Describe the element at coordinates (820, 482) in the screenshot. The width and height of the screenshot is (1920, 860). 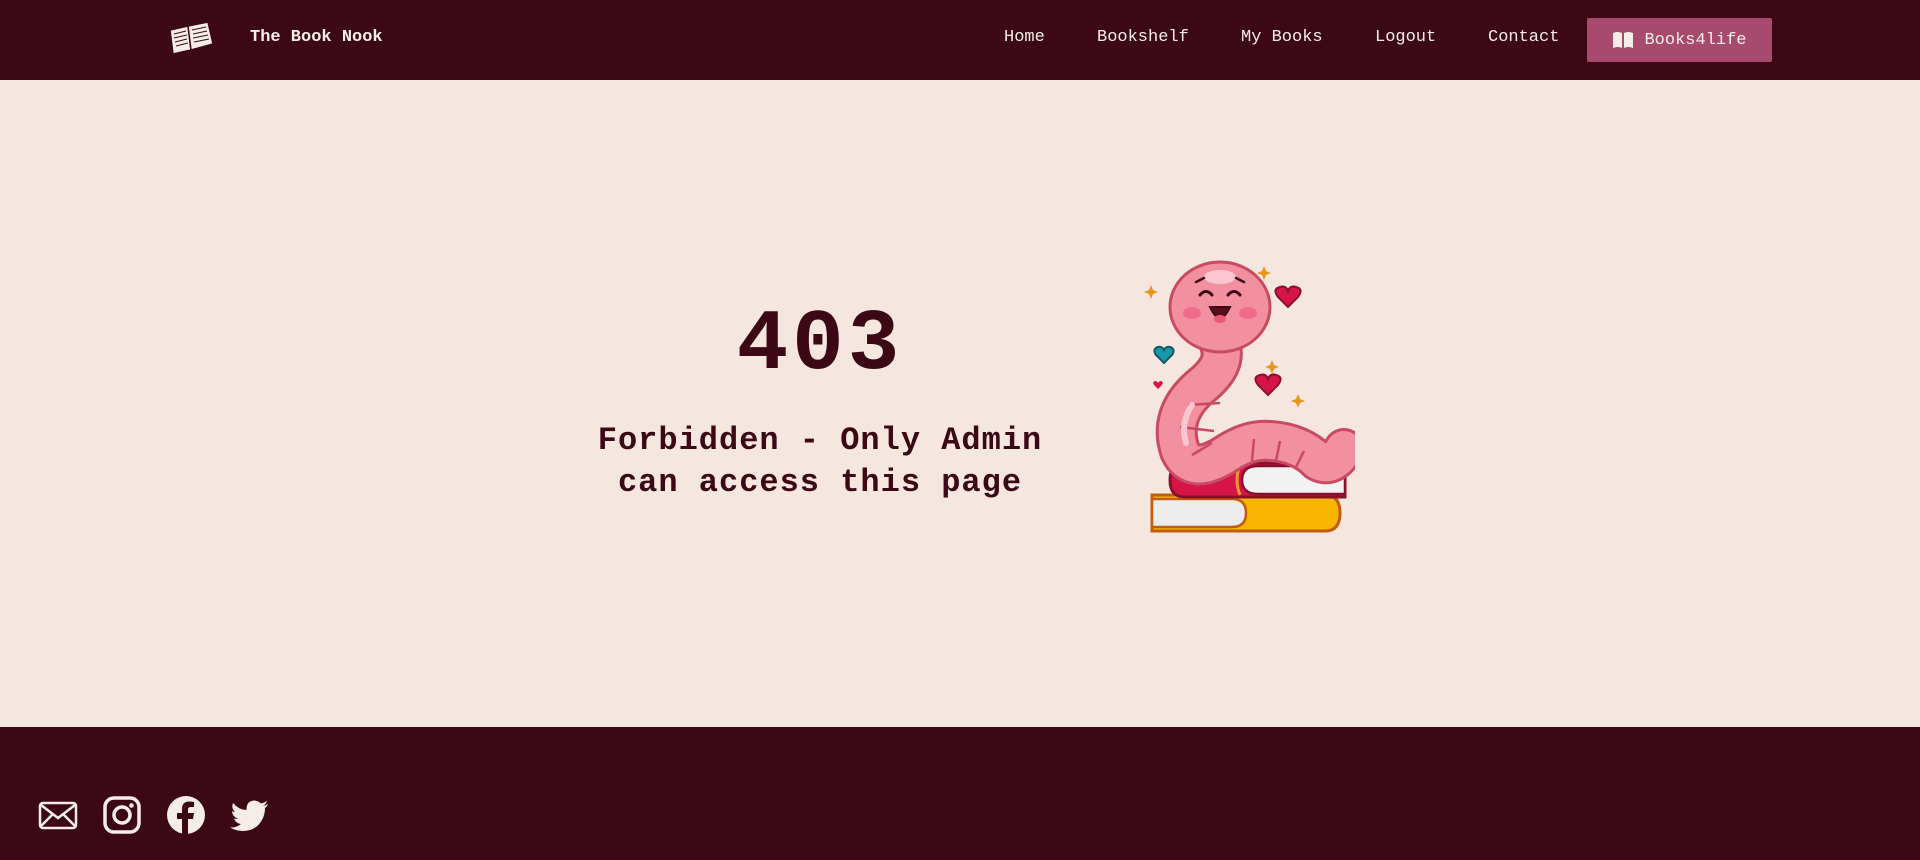
I see `error-message-line-2: can access this page` at that location.